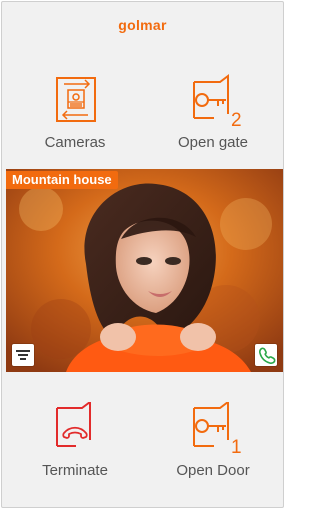  I want to click on terminate-button: Terminate, so click(75, 446).